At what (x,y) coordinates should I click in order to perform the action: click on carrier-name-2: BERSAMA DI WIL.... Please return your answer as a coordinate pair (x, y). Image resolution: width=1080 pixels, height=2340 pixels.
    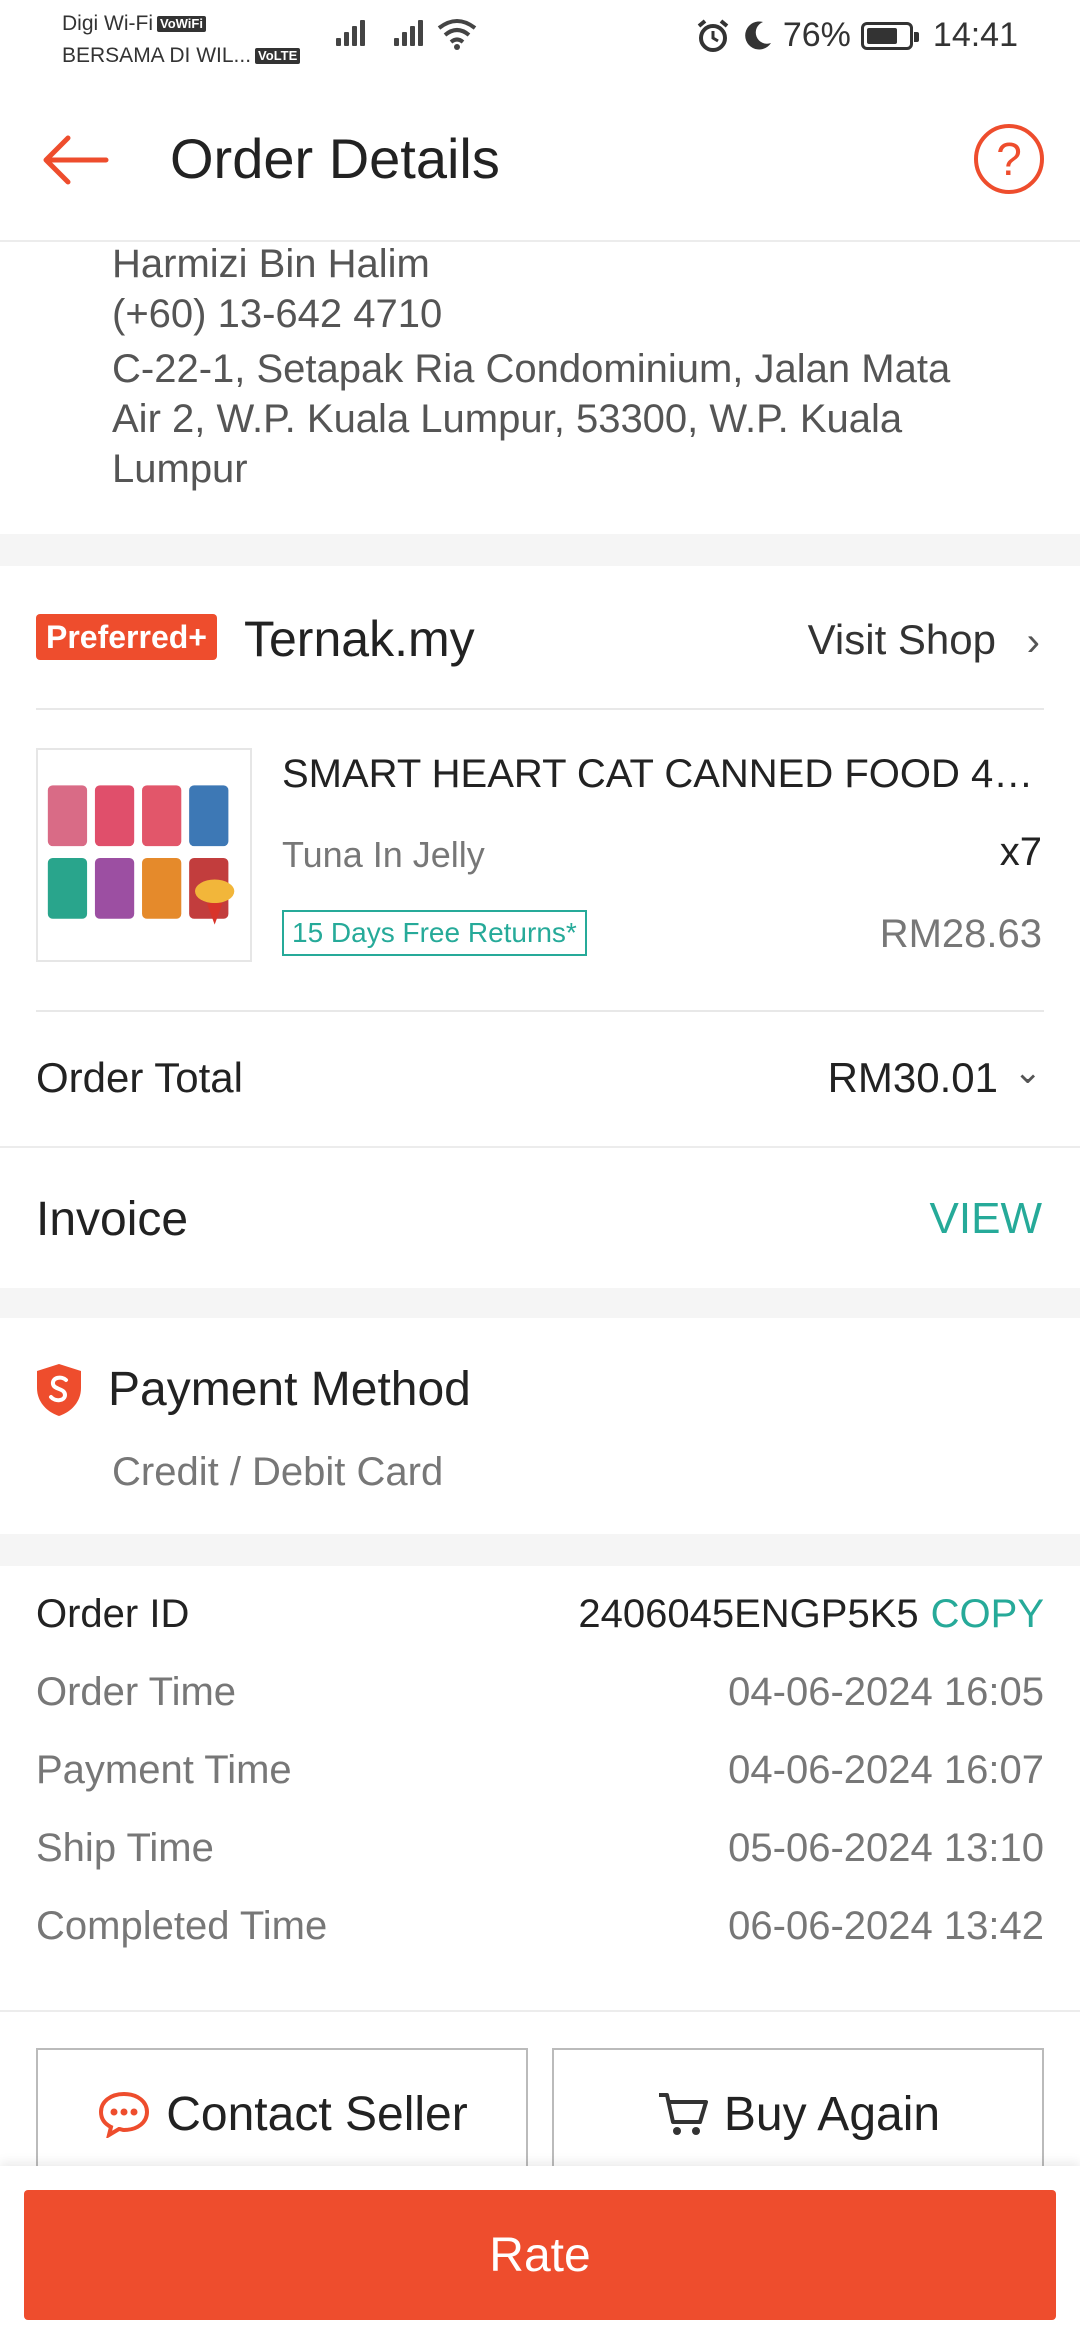
    Looking at the image, I should click on (157, 55).